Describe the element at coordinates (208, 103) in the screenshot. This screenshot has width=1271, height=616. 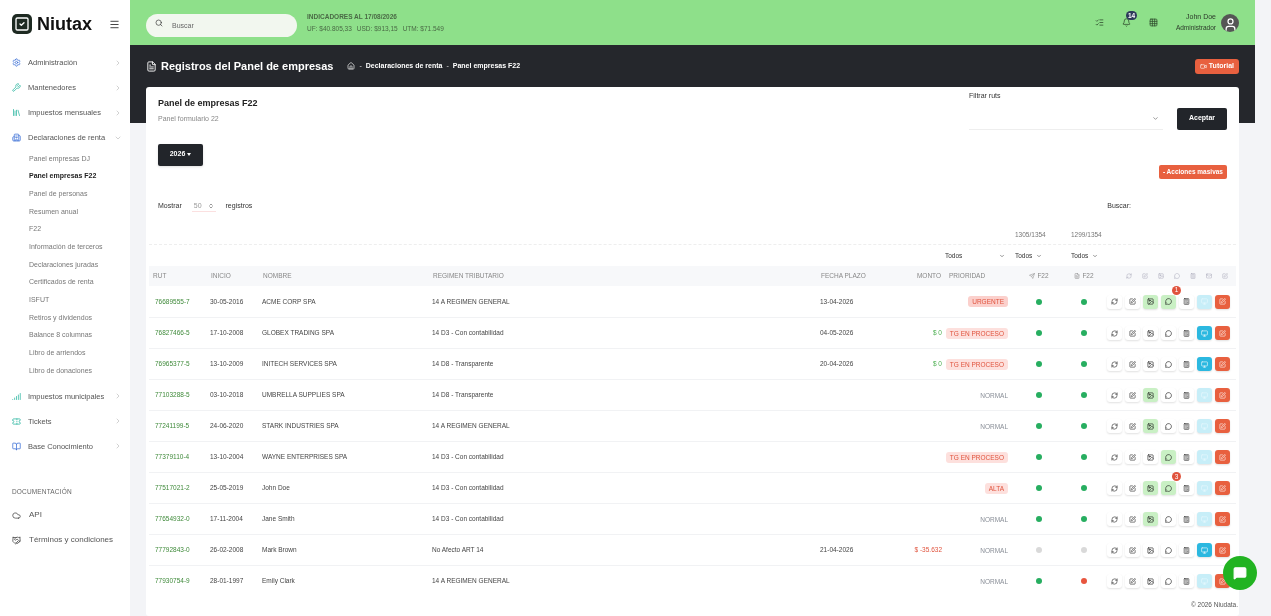
I see `card-title: Panel de empresas F22` at that location.